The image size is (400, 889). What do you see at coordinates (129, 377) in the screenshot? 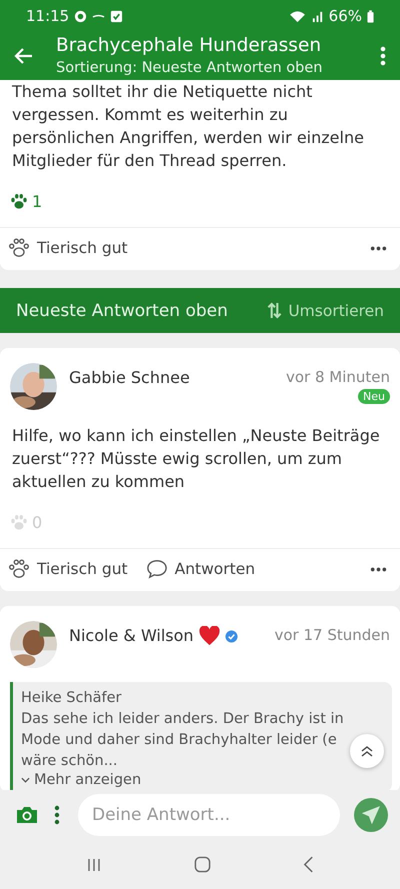
I see `author-name: Gabbie Schnee` at bounding box center [129, 377].